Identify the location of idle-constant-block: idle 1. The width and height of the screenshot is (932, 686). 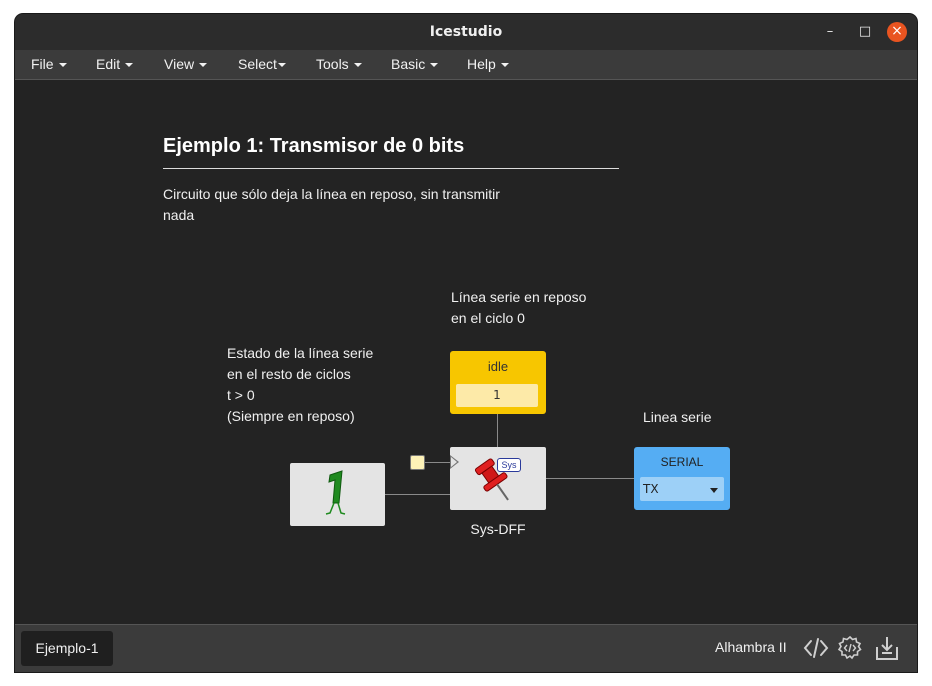
(498, 382).